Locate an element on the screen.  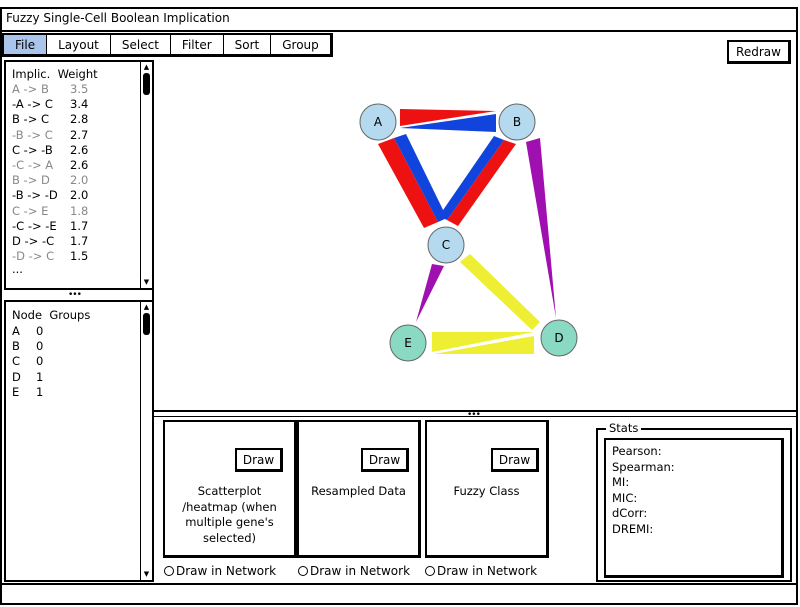
group-value: 1 is located at coordinates (40, 391).